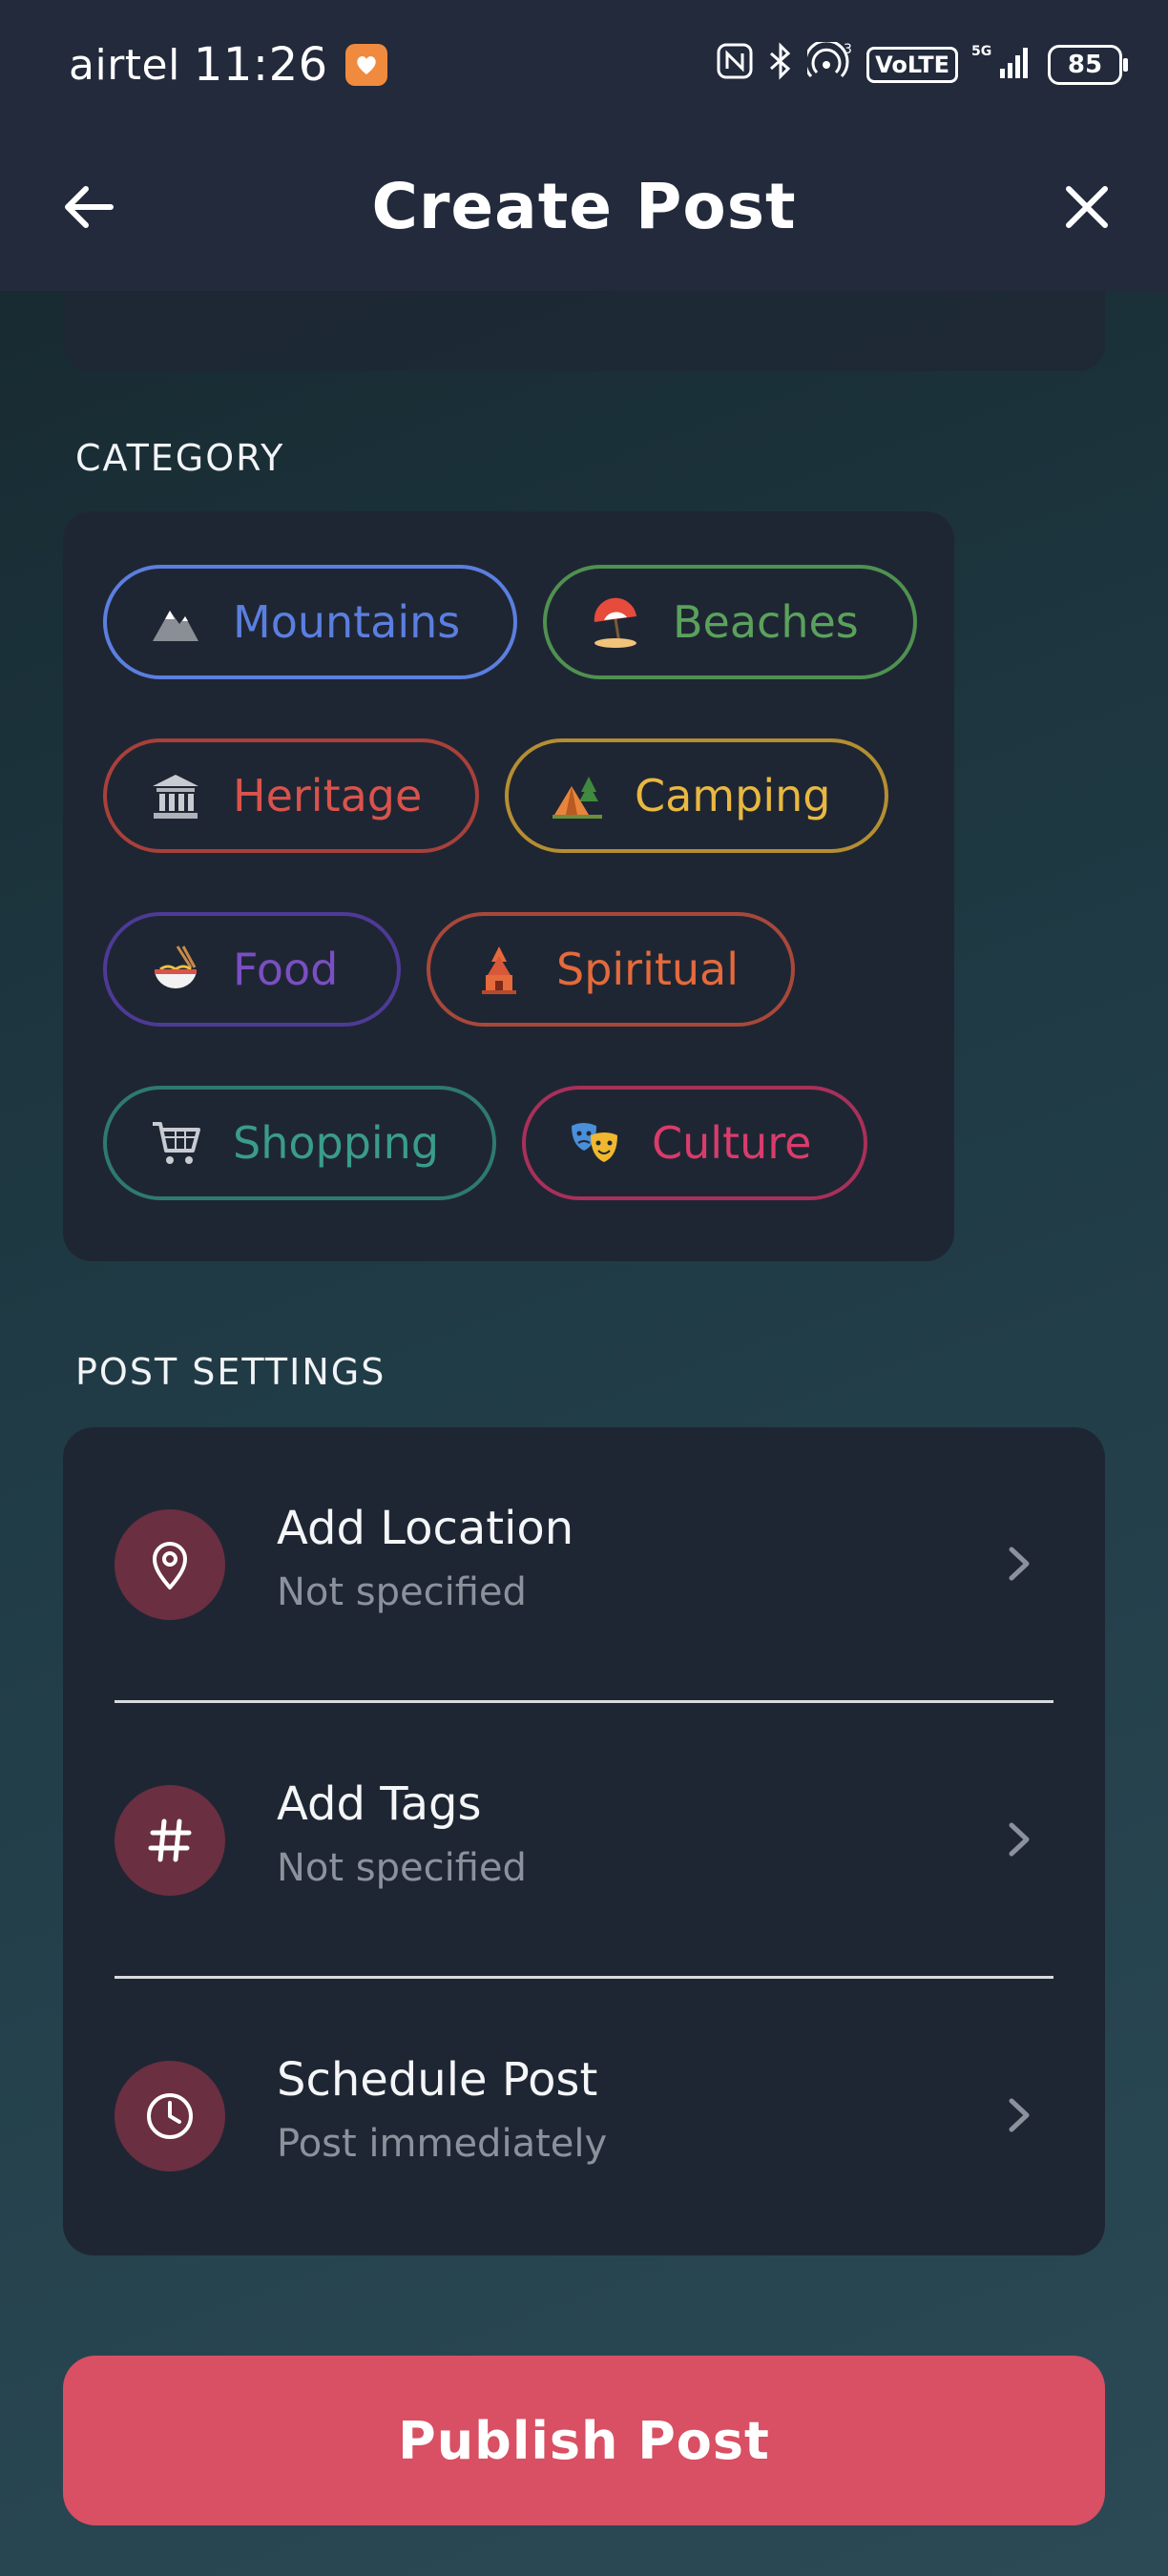 The width and height of the screenshot is (1168, 2576). I want to click on temple-icon, so click(499, 969).